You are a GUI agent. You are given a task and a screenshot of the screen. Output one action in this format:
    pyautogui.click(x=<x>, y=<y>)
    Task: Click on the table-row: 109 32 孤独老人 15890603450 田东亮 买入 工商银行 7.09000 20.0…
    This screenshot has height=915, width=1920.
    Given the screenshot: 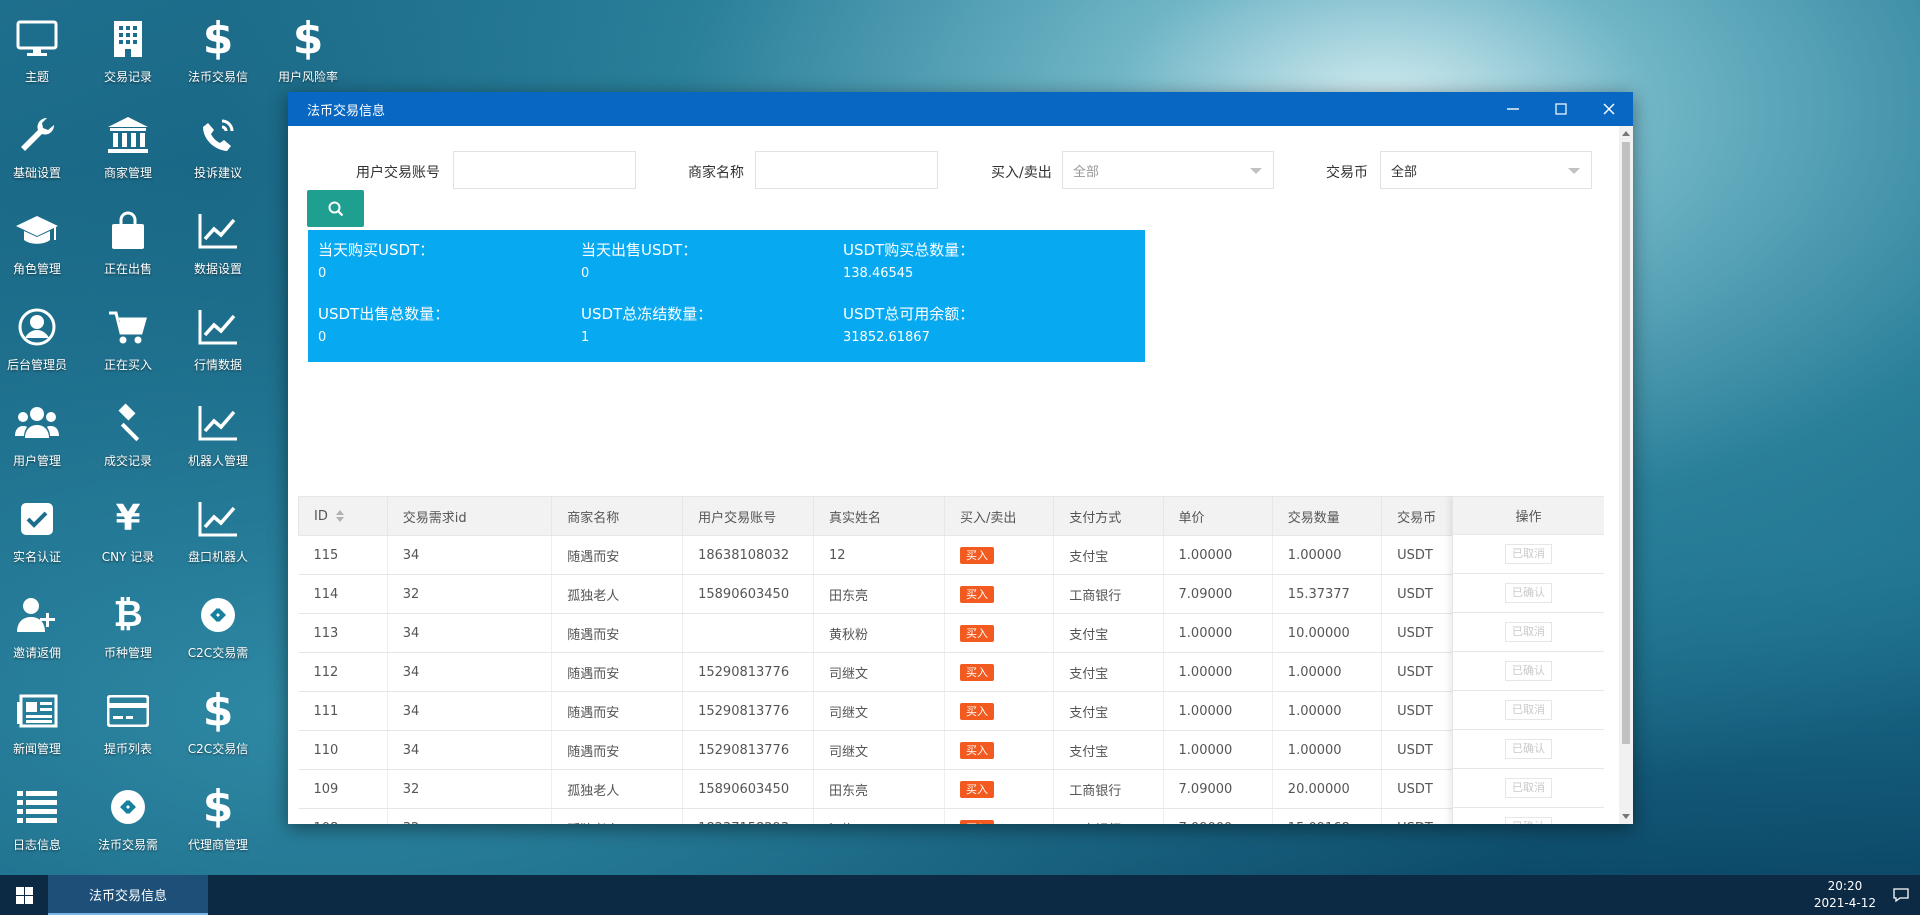 What is the action you would take?
    pyautogui.click(x=951, y=789)
    